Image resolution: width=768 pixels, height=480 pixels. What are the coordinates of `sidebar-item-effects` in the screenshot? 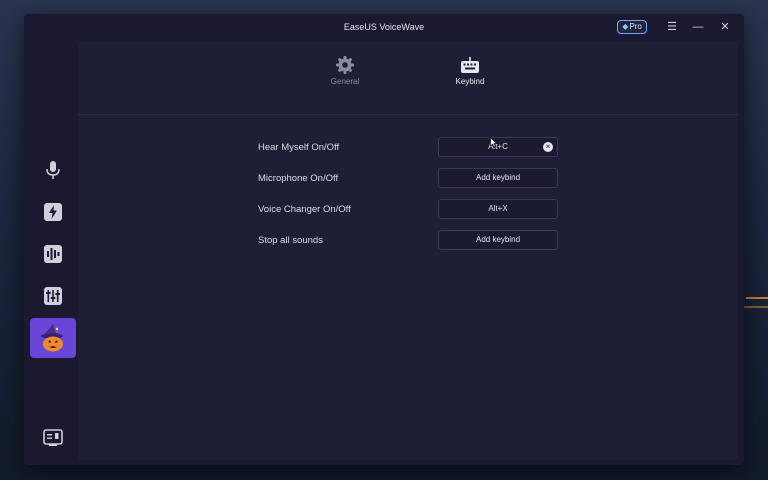 It's located at (53, 212).